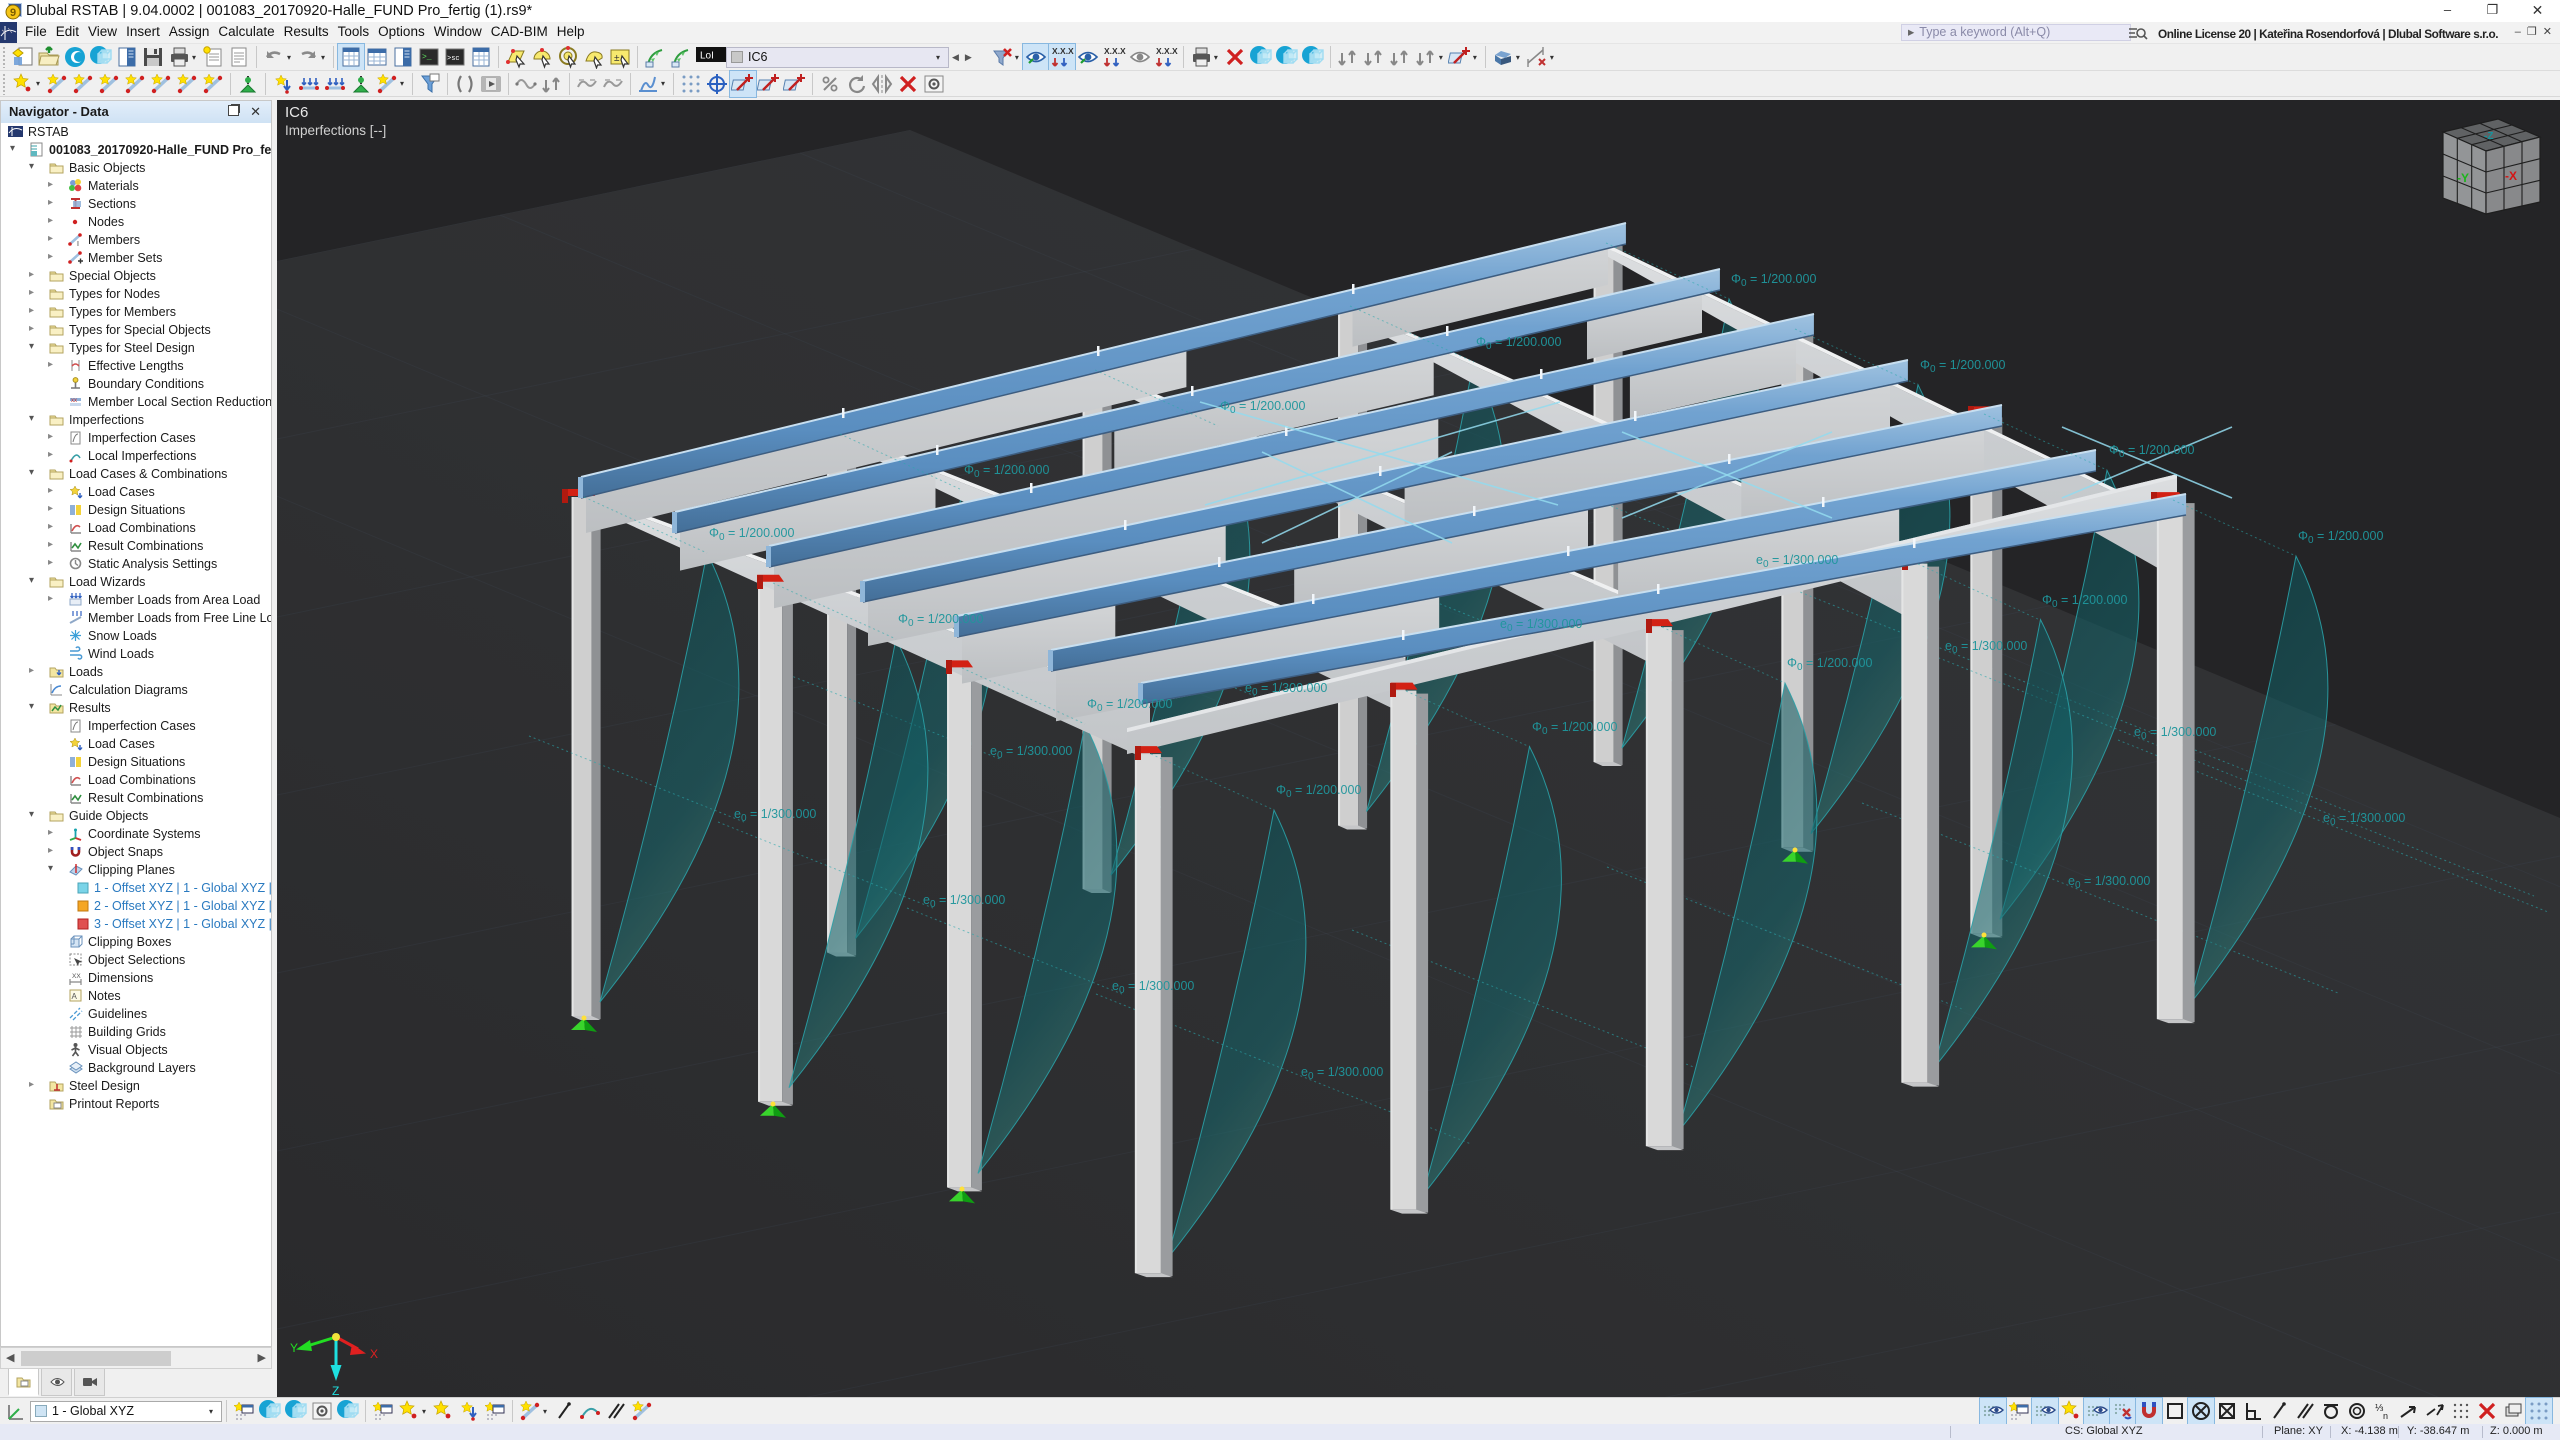  What do you see at coordinates (335, 1390) in the screenshot?
I see `svg-text: Z` at bounding box center [335, 1390].